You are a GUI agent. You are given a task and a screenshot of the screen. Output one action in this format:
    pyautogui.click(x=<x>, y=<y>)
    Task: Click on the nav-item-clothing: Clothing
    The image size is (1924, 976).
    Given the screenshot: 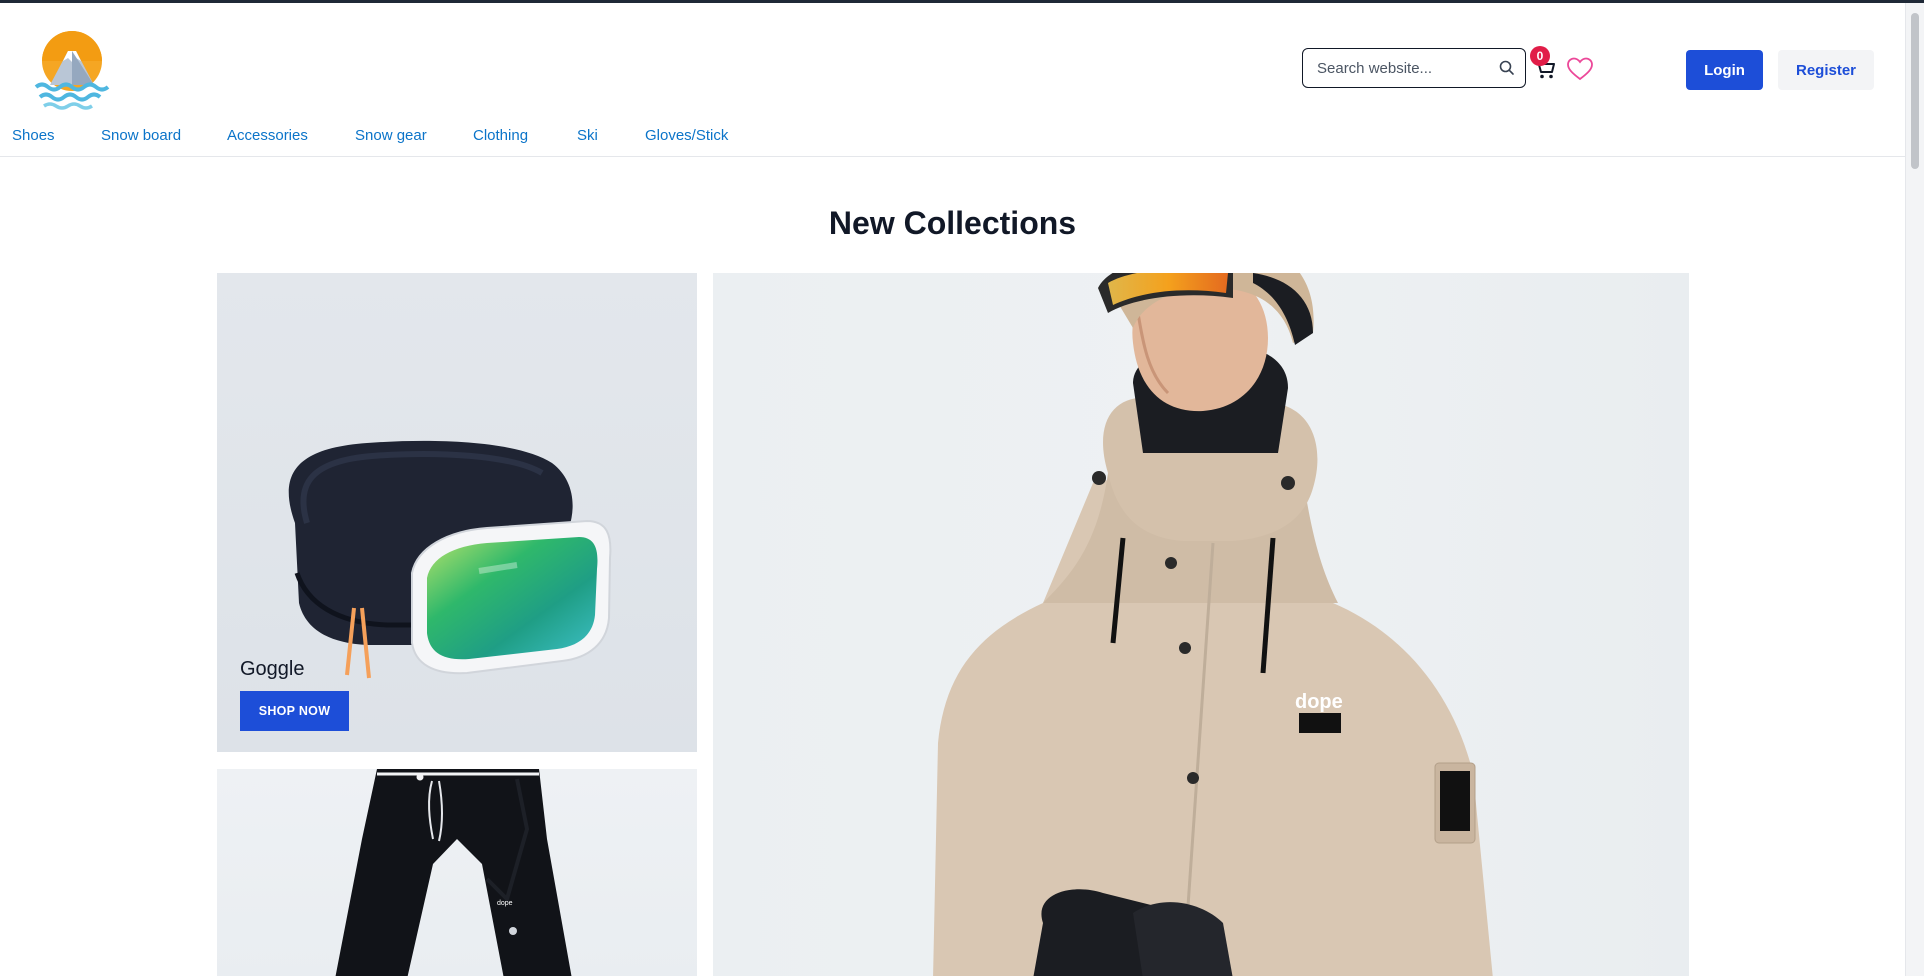 What is the action you would take?
    pyautogui.click(x=500, y=135)
    